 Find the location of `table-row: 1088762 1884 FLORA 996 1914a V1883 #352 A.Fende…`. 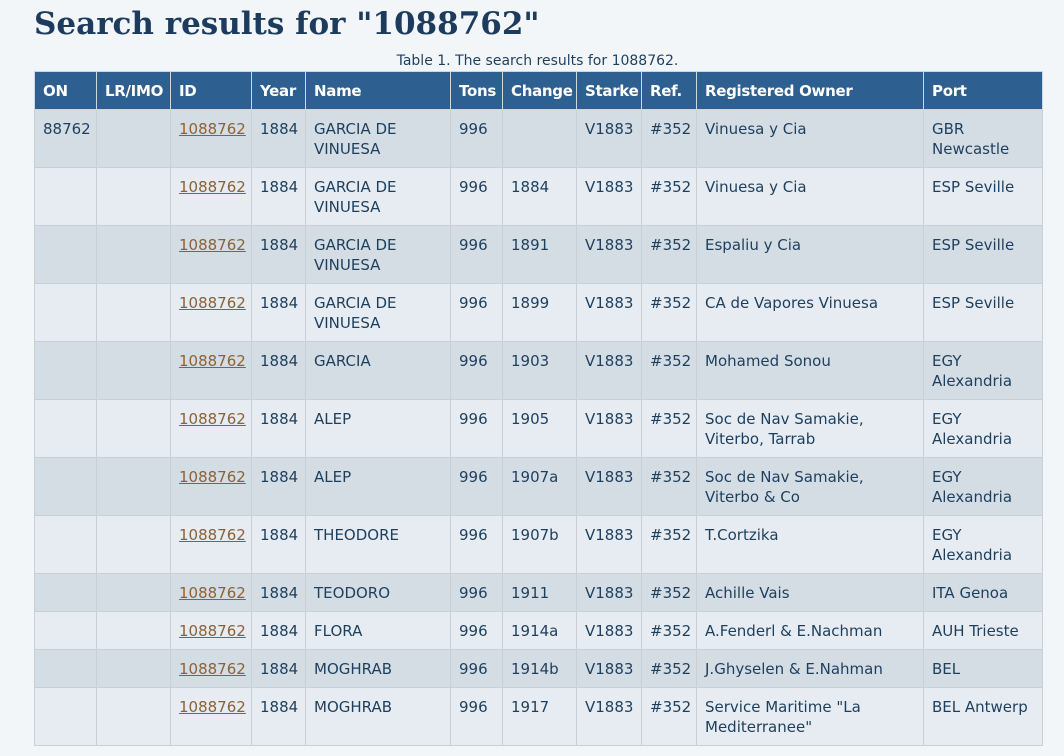

table-row: 1088762 1884 FLORA 996 1914a V1883 #352 A.Fende… is located at coordinates (538, 630).